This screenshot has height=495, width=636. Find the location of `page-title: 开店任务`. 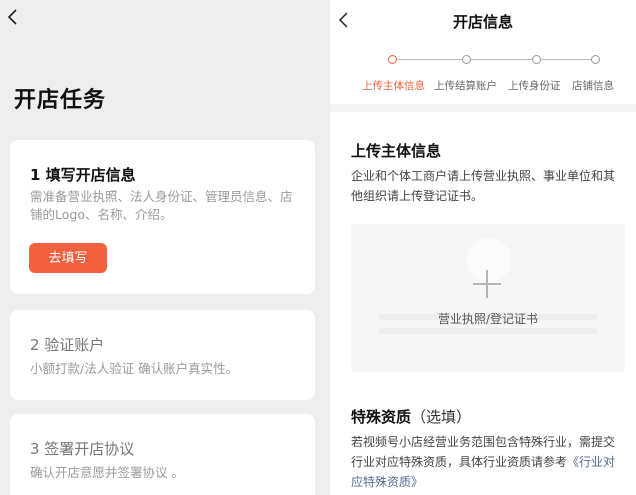

page-title: 开店任务 is located at coordinates (60, 100).